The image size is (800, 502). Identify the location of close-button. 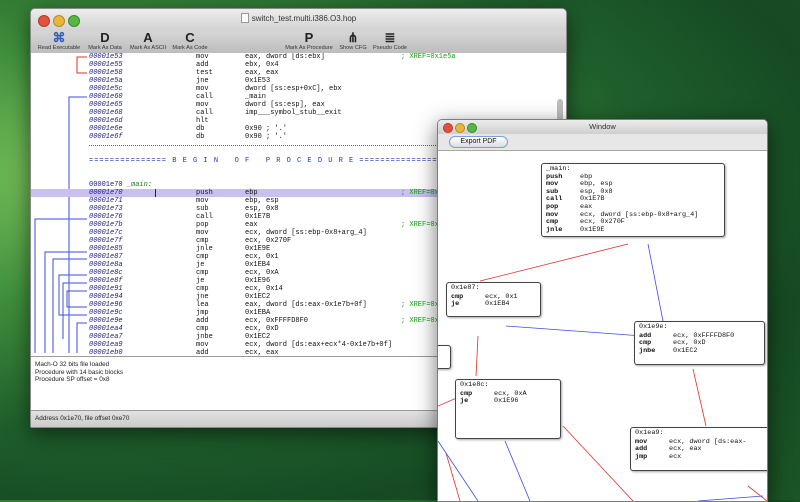
(44, 21).